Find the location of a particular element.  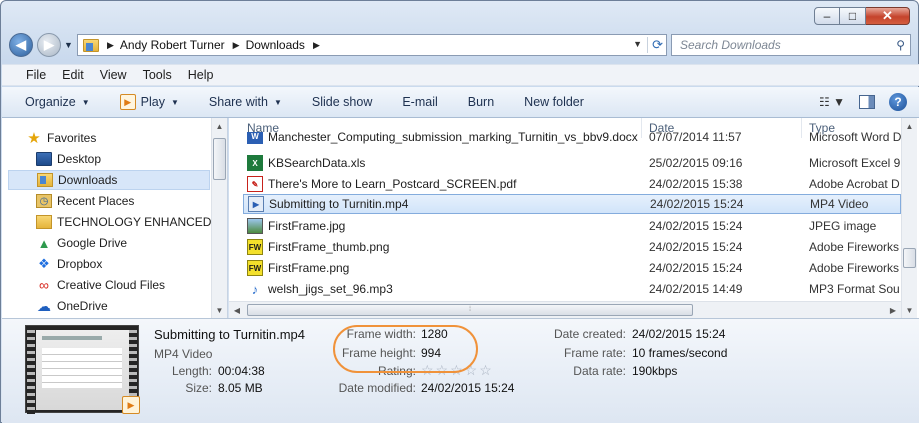

sidebar-item-desktop: Desktop is located at coordinates (131, 159).